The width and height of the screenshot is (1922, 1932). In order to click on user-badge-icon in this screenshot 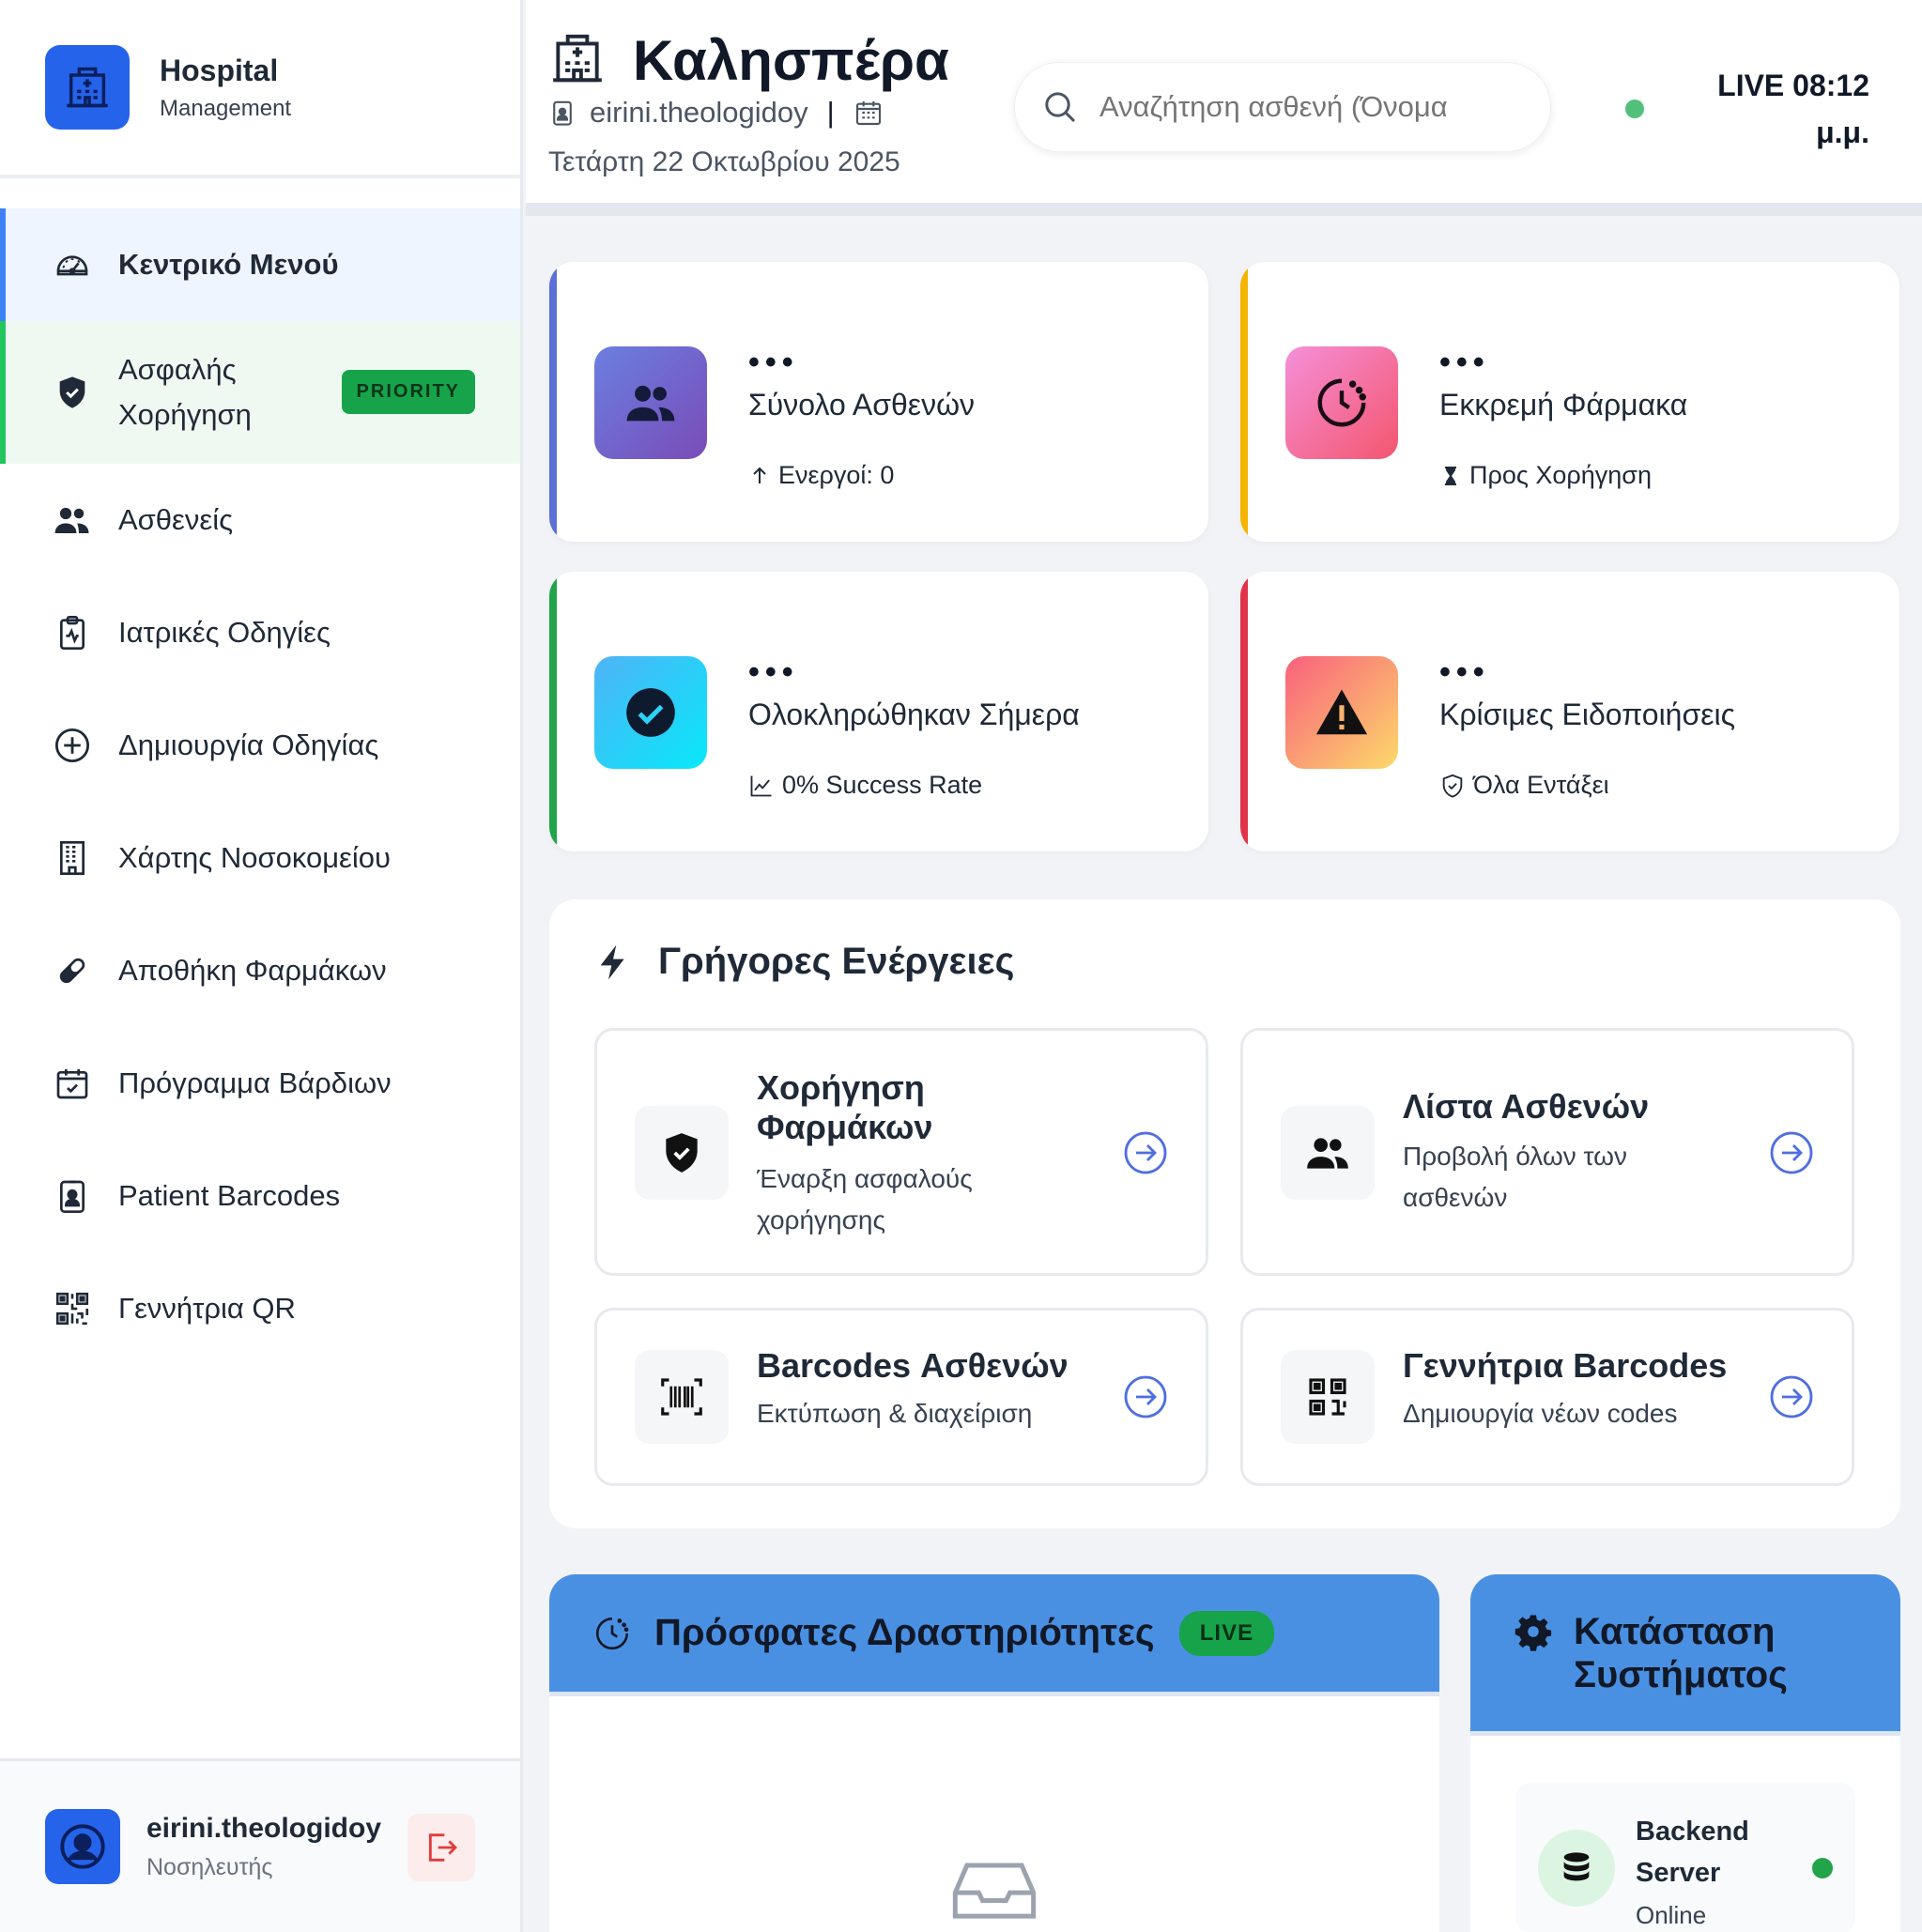, I will do `click(562, 113)`.